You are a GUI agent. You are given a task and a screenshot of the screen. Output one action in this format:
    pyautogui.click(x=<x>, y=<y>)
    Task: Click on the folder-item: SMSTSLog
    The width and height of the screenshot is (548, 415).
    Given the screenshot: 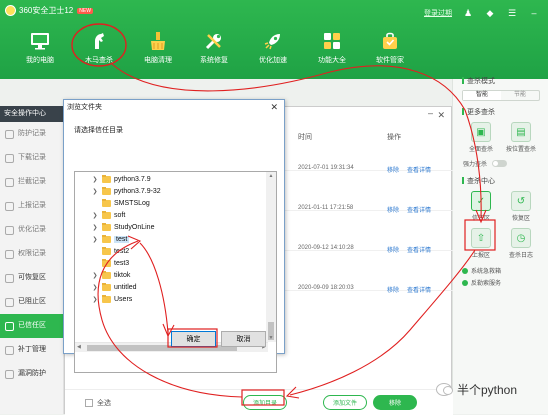 What is the action you would take?
    pyautogui.click(x=112, y=203)
    